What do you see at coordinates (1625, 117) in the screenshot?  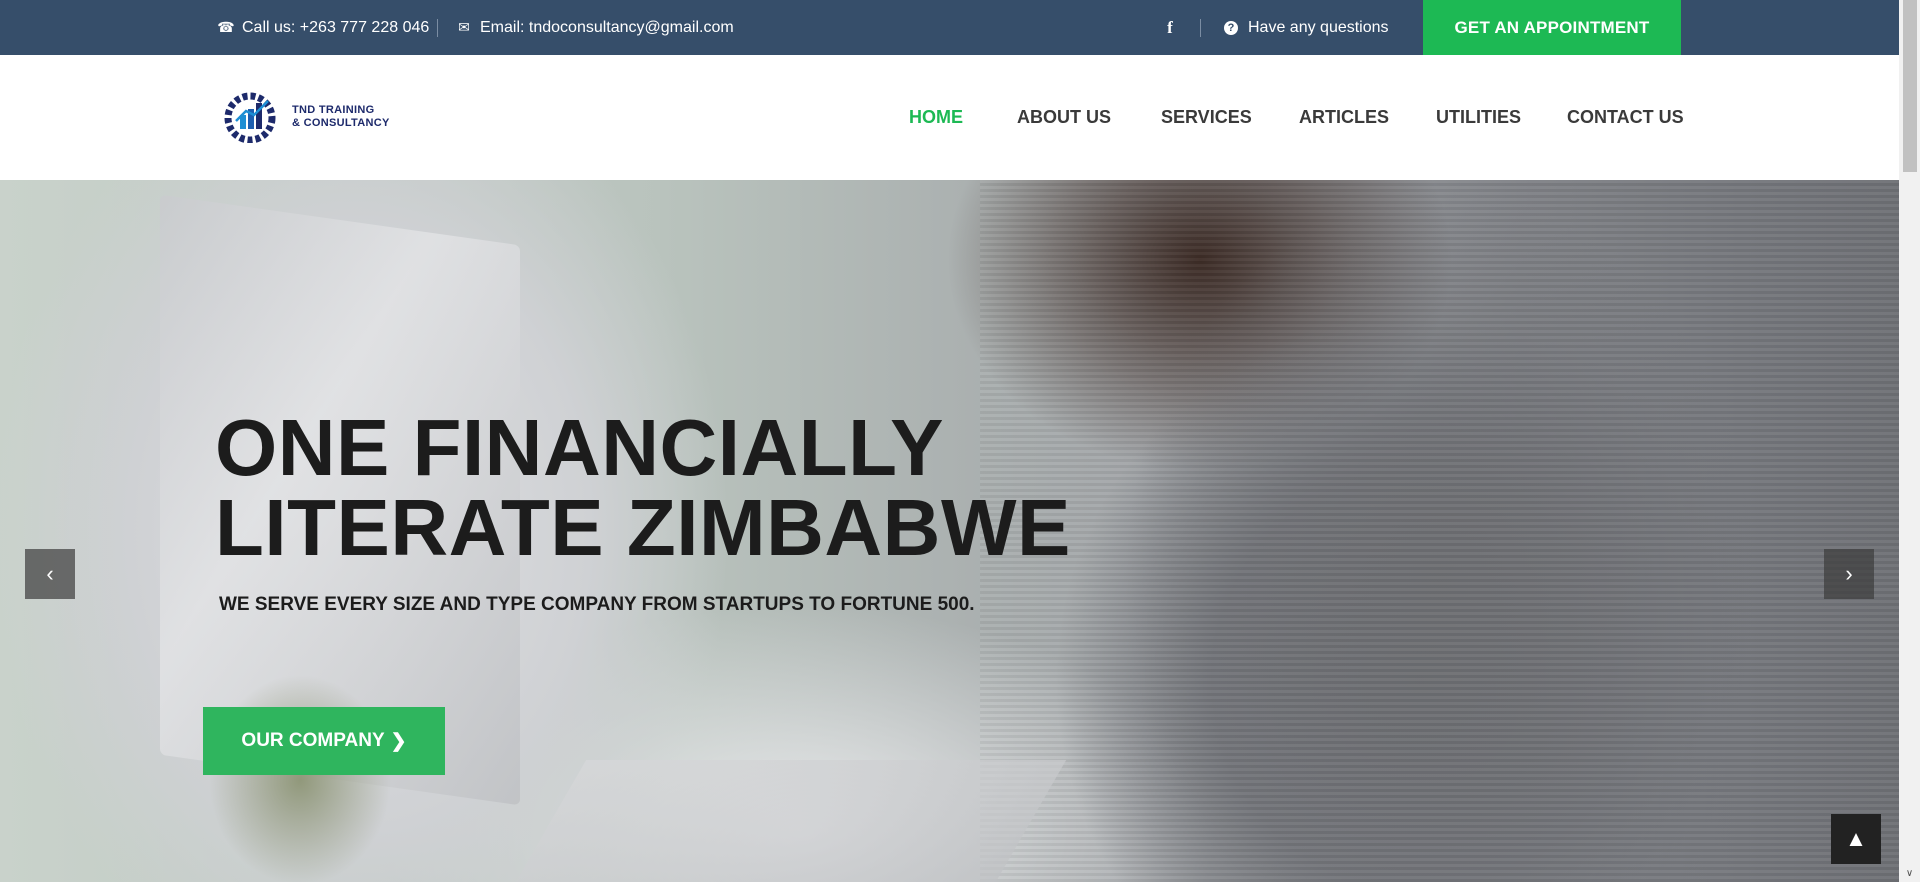 I see `nav-contact-us: CONTACT US` at bounding box center [1625, 117].